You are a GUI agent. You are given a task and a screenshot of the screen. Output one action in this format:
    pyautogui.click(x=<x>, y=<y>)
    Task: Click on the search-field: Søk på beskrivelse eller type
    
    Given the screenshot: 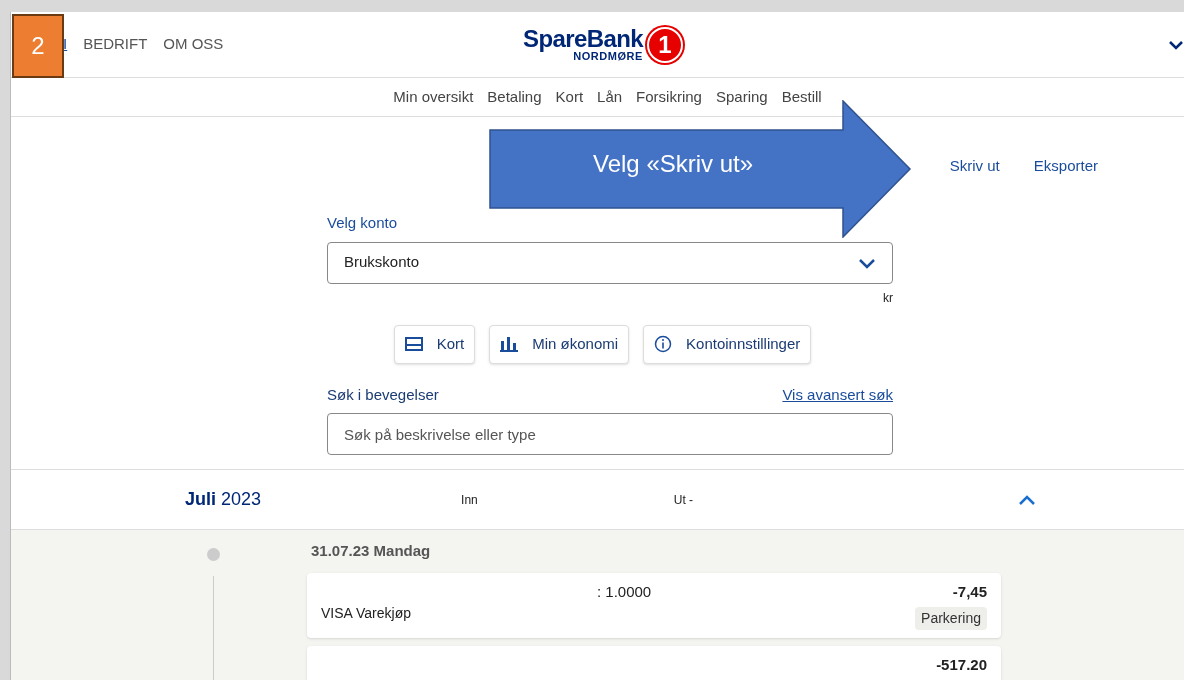 What is the action you would take?
    pyautogui.click(x=610, y=434)
    